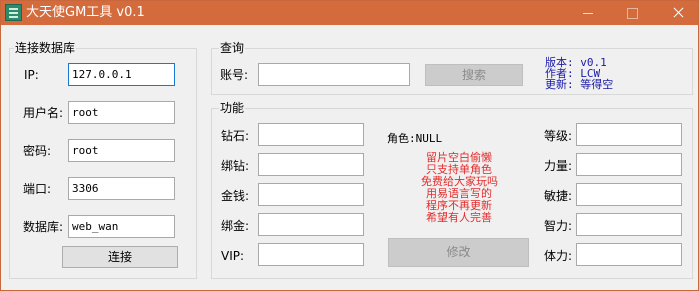 This screenshot has height=291, width=699. What do you see at coordinates (629, 254) in the screenshot?
I see `stamina-field` at bounding box center [629, 254].